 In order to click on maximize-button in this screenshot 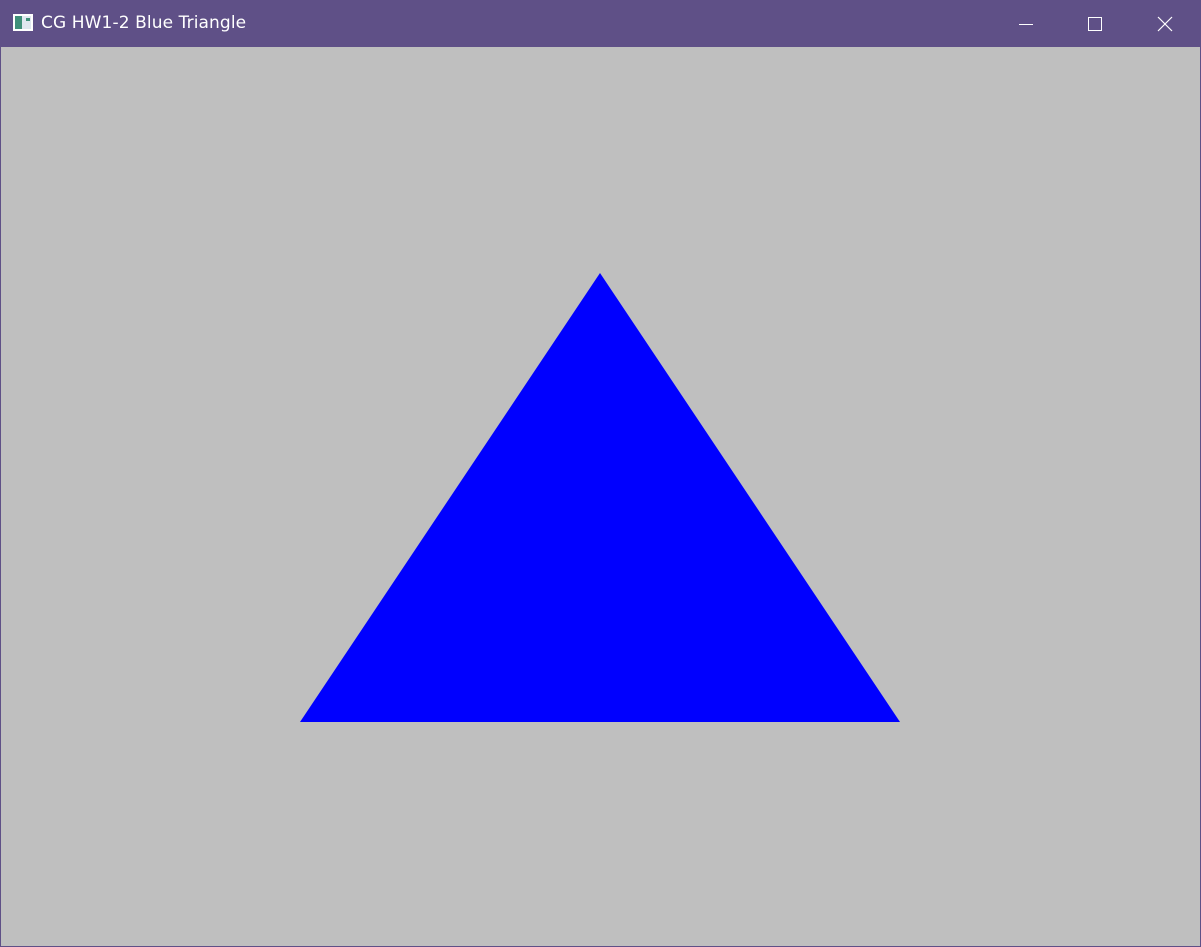, I will do `click(1095, 24)`.